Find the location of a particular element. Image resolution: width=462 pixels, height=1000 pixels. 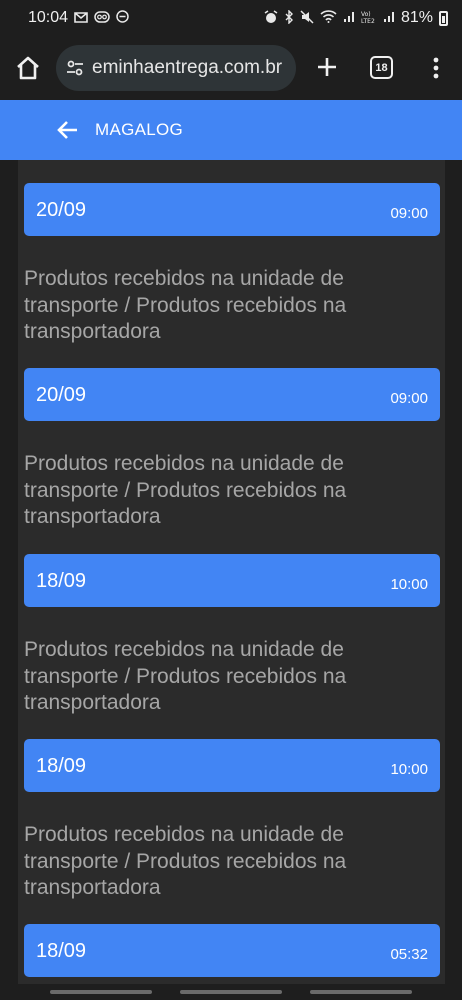

tab-switcher-button: 18 is located at coordinates (381, 67).